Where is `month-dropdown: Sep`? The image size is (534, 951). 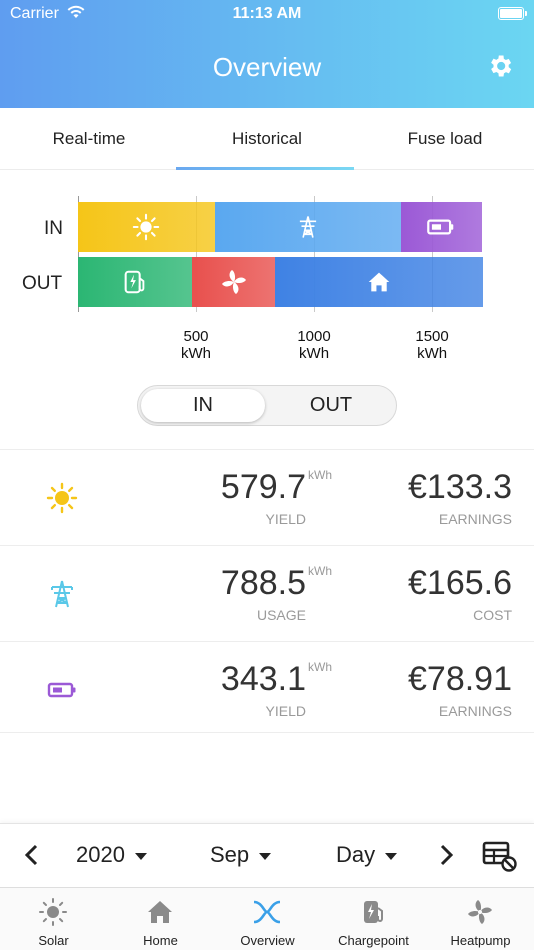
month-dropdown: Sep is located at coordinates (241, 855).